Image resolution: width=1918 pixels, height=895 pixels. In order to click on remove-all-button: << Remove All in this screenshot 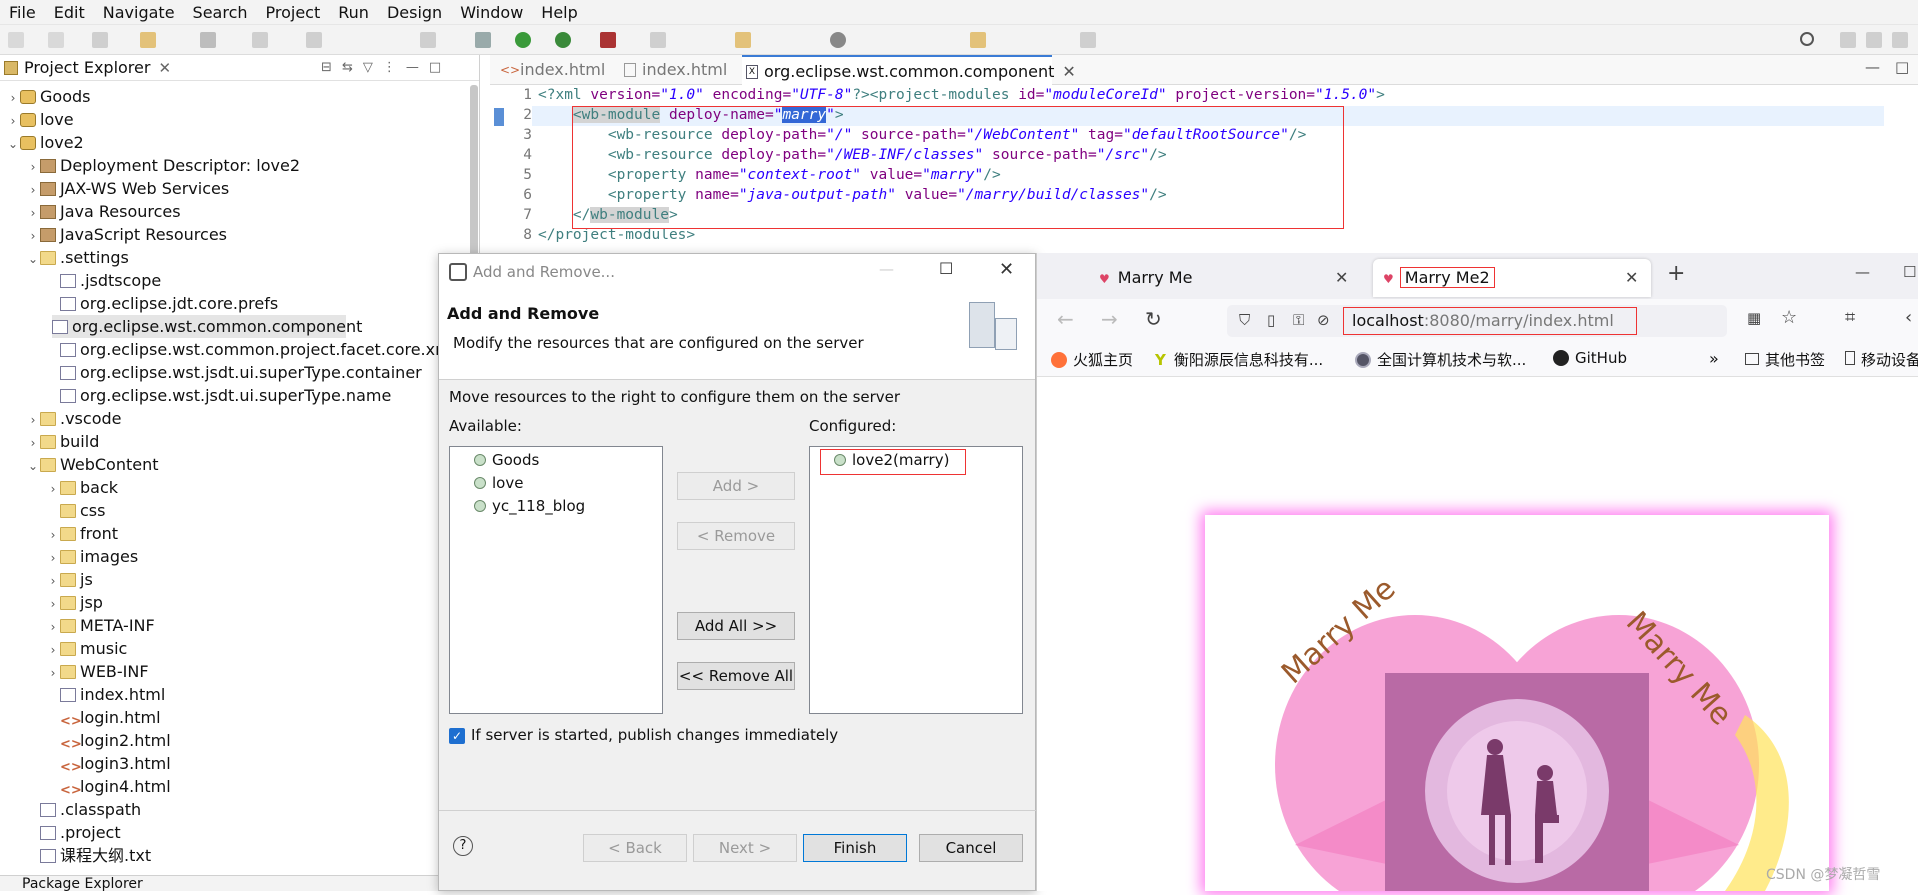, I will do `click(736, 676)`.